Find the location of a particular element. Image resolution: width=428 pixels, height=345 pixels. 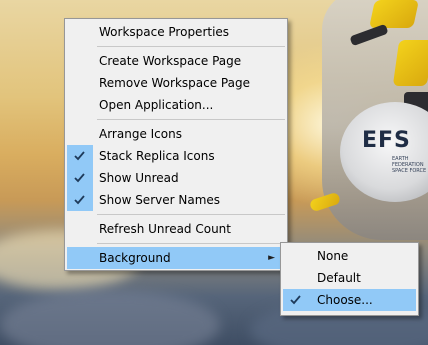

menu-item-label: Remove Workspace Page is located at coordinates (174, 83).